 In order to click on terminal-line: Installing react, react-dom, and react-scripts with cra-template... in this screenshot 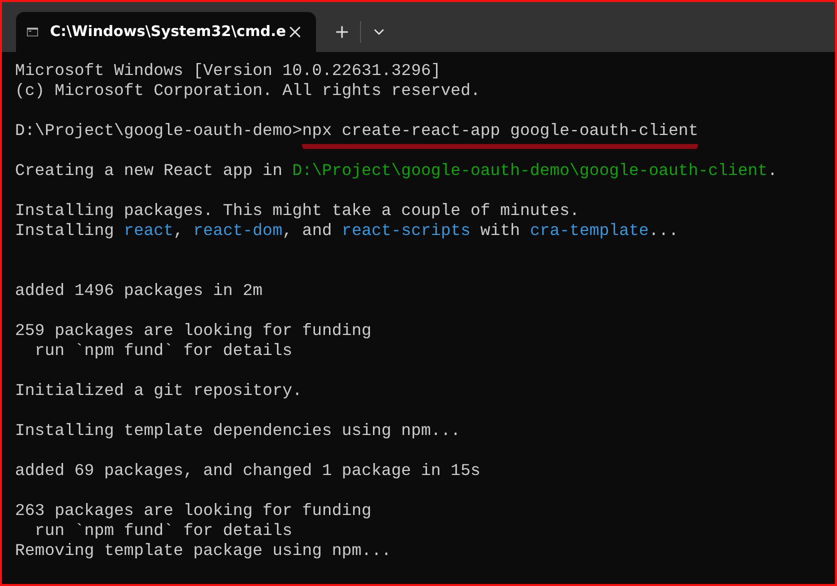, I will do `click(346, 231)`.